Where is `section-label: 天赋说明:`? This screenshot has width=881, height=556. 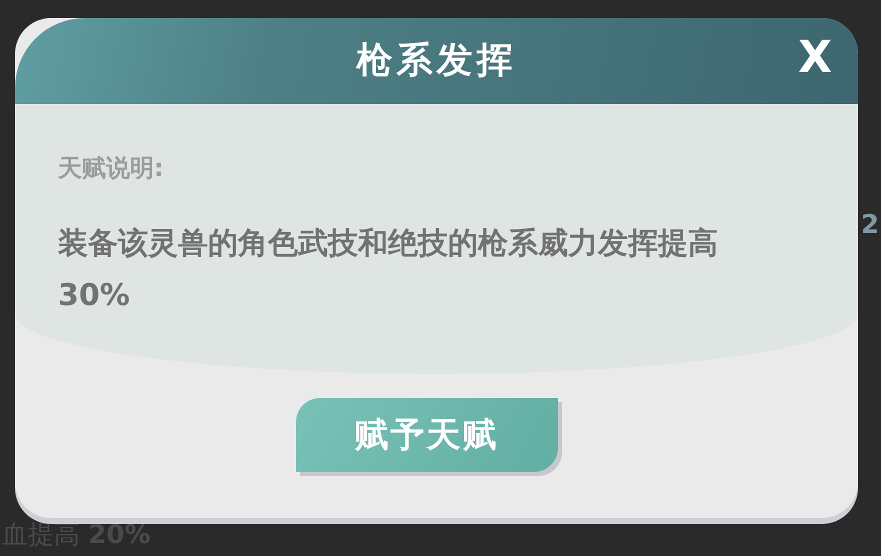
section-label: 天赋说明: is located at coordinates (111, 168).